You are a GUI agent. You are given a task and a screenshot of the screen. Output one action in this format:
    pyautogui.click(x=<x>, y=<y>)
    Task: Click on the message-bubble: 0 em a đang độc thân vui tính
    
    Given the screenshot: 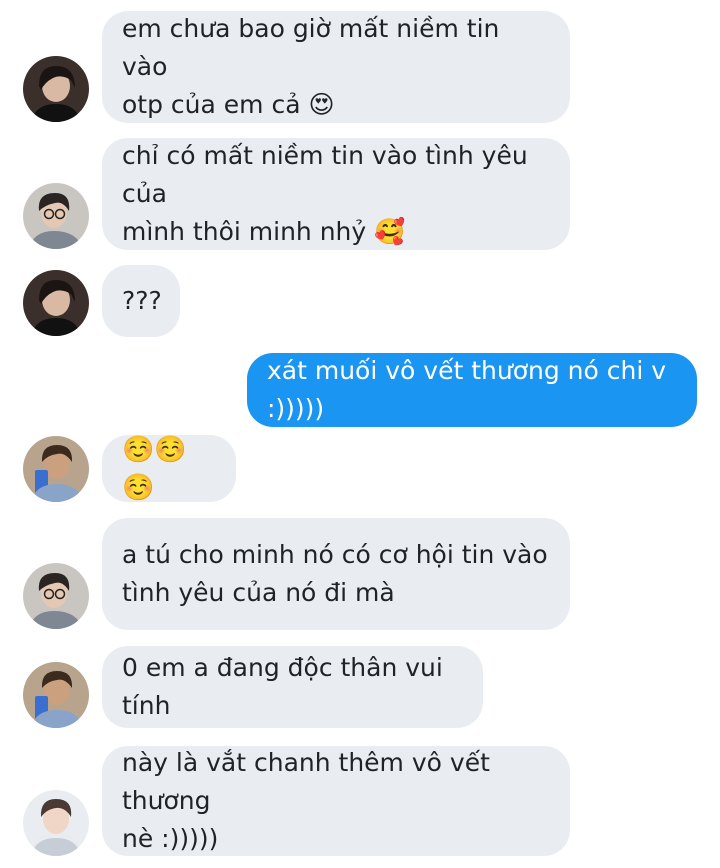 What is the action you would take?
    pyautogui.click(x=292, y=687)
    